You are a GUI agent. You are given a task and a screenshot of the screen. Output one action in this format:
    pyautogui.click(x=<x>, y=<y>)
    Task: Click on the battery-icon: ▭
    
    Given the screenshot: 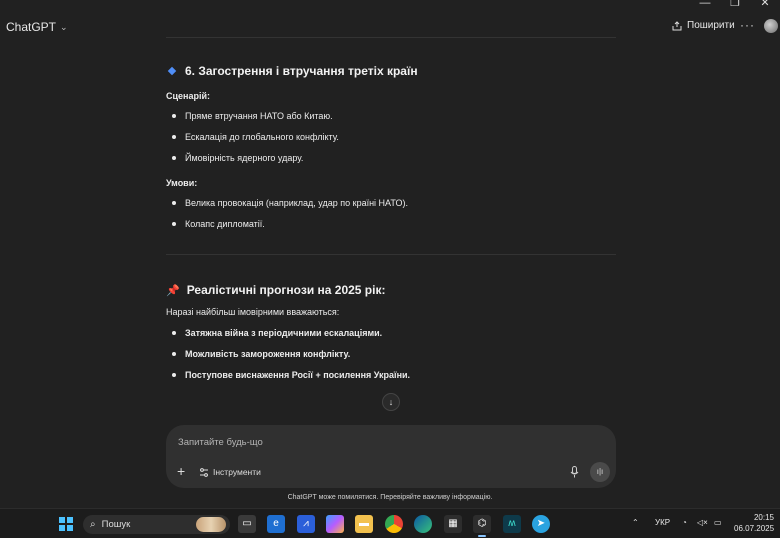 What is the action you would take?
    pyautogui.click(x=718, y=522)
    